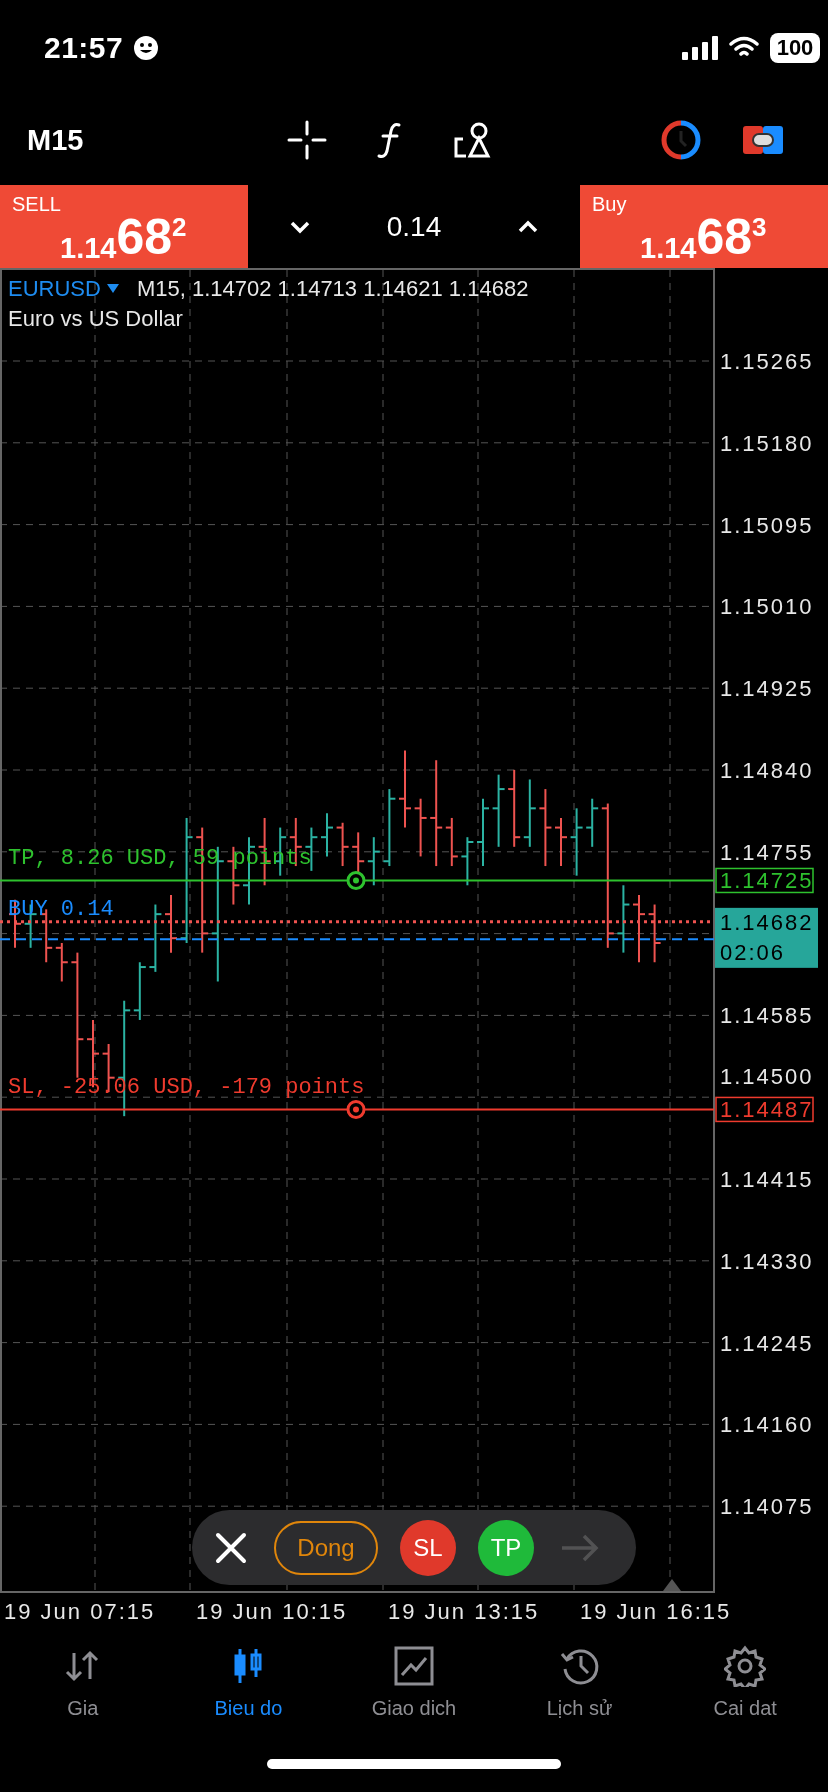 Image resolution: width=828 pixels, height=1792 pixels. Describe the element at coordinates (80, 1611) in the screenshot. I see `time-axis-label: 19 Jun 07:15` at that location.